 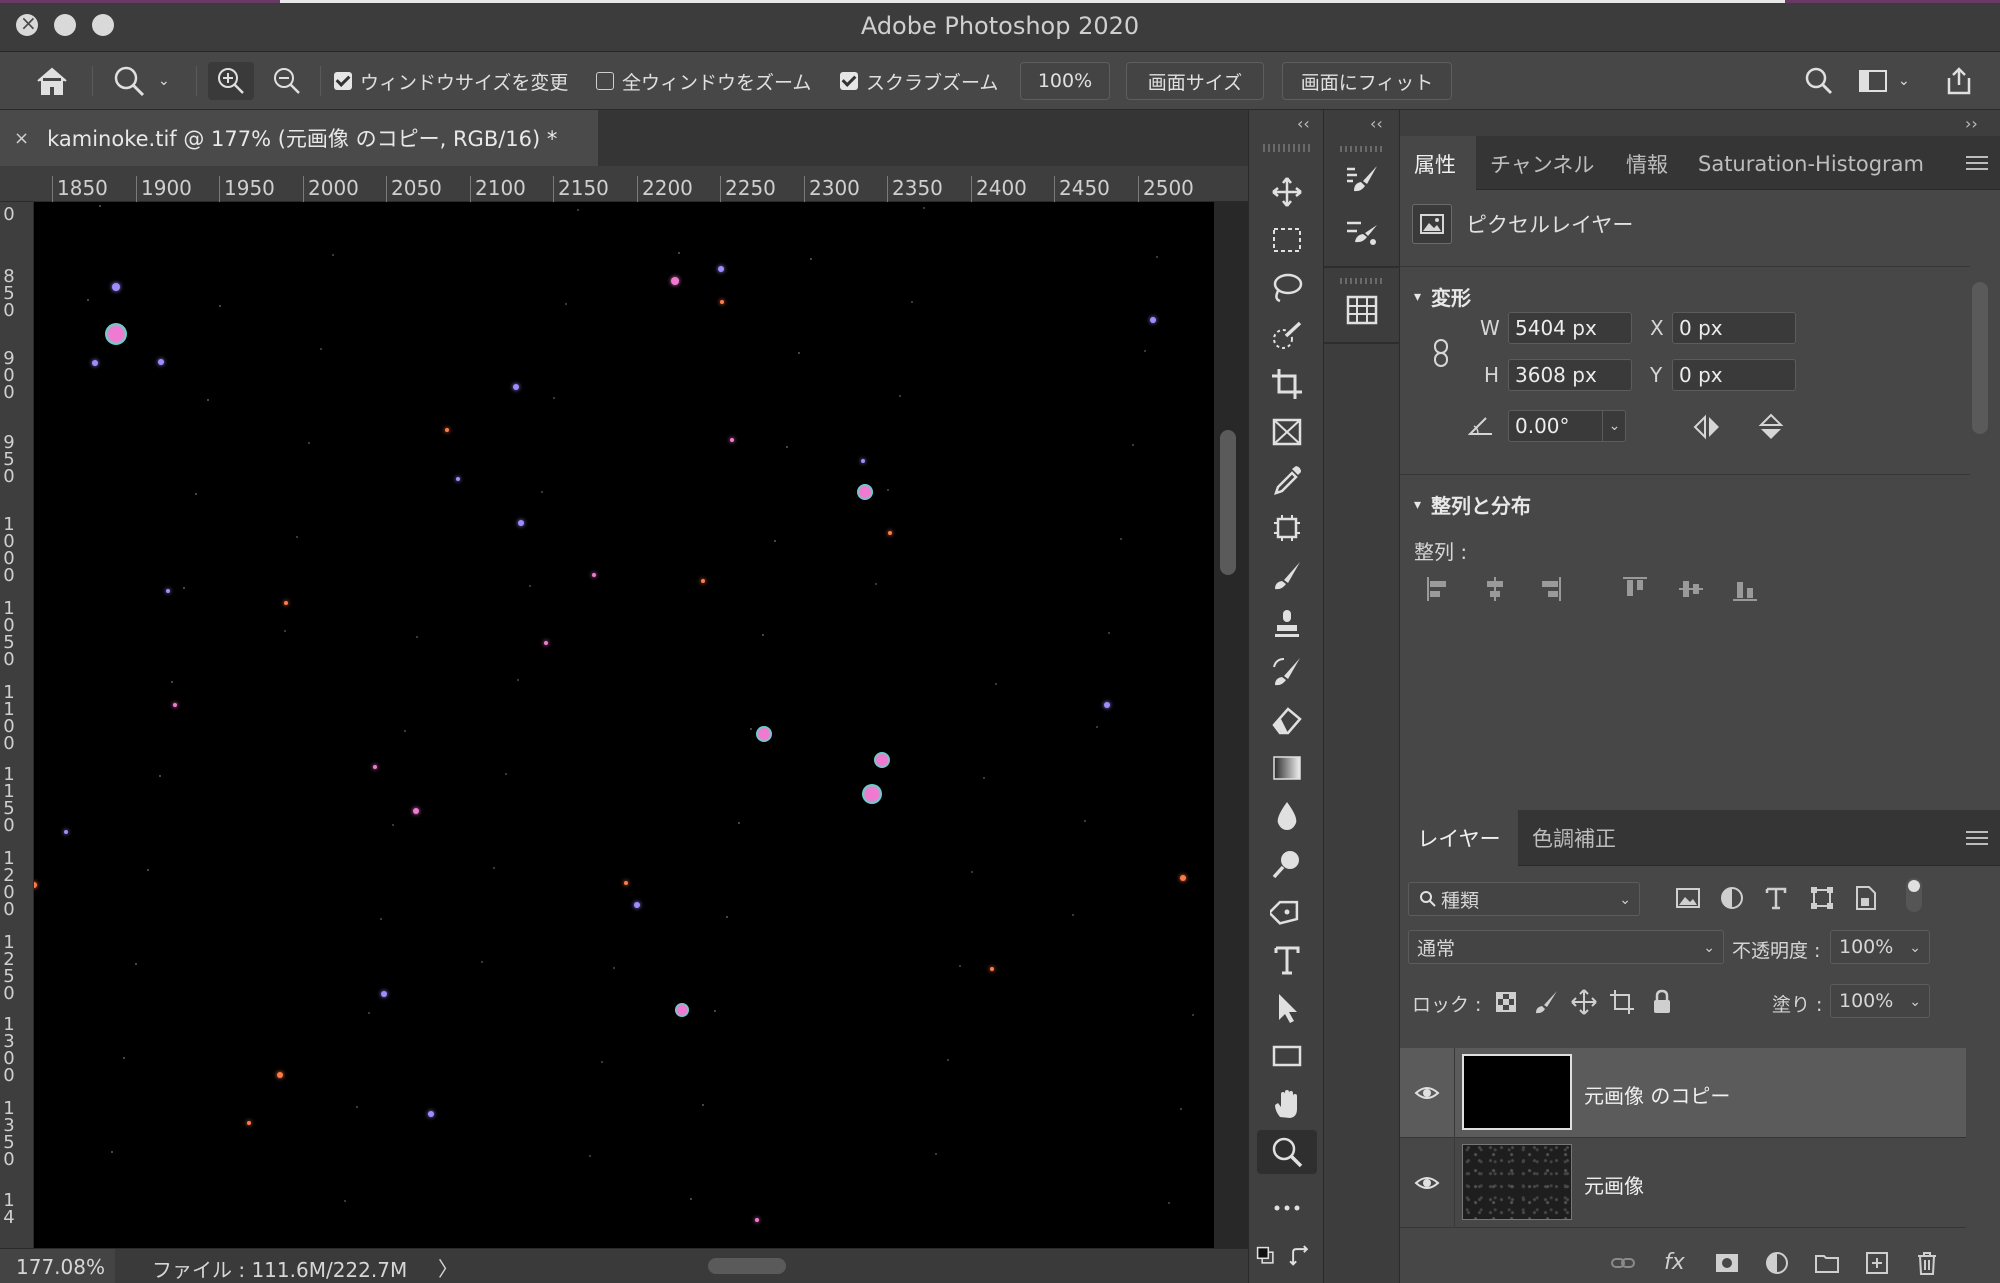 I want to click on delete-layer-button, so click(x=1927, y=1263).